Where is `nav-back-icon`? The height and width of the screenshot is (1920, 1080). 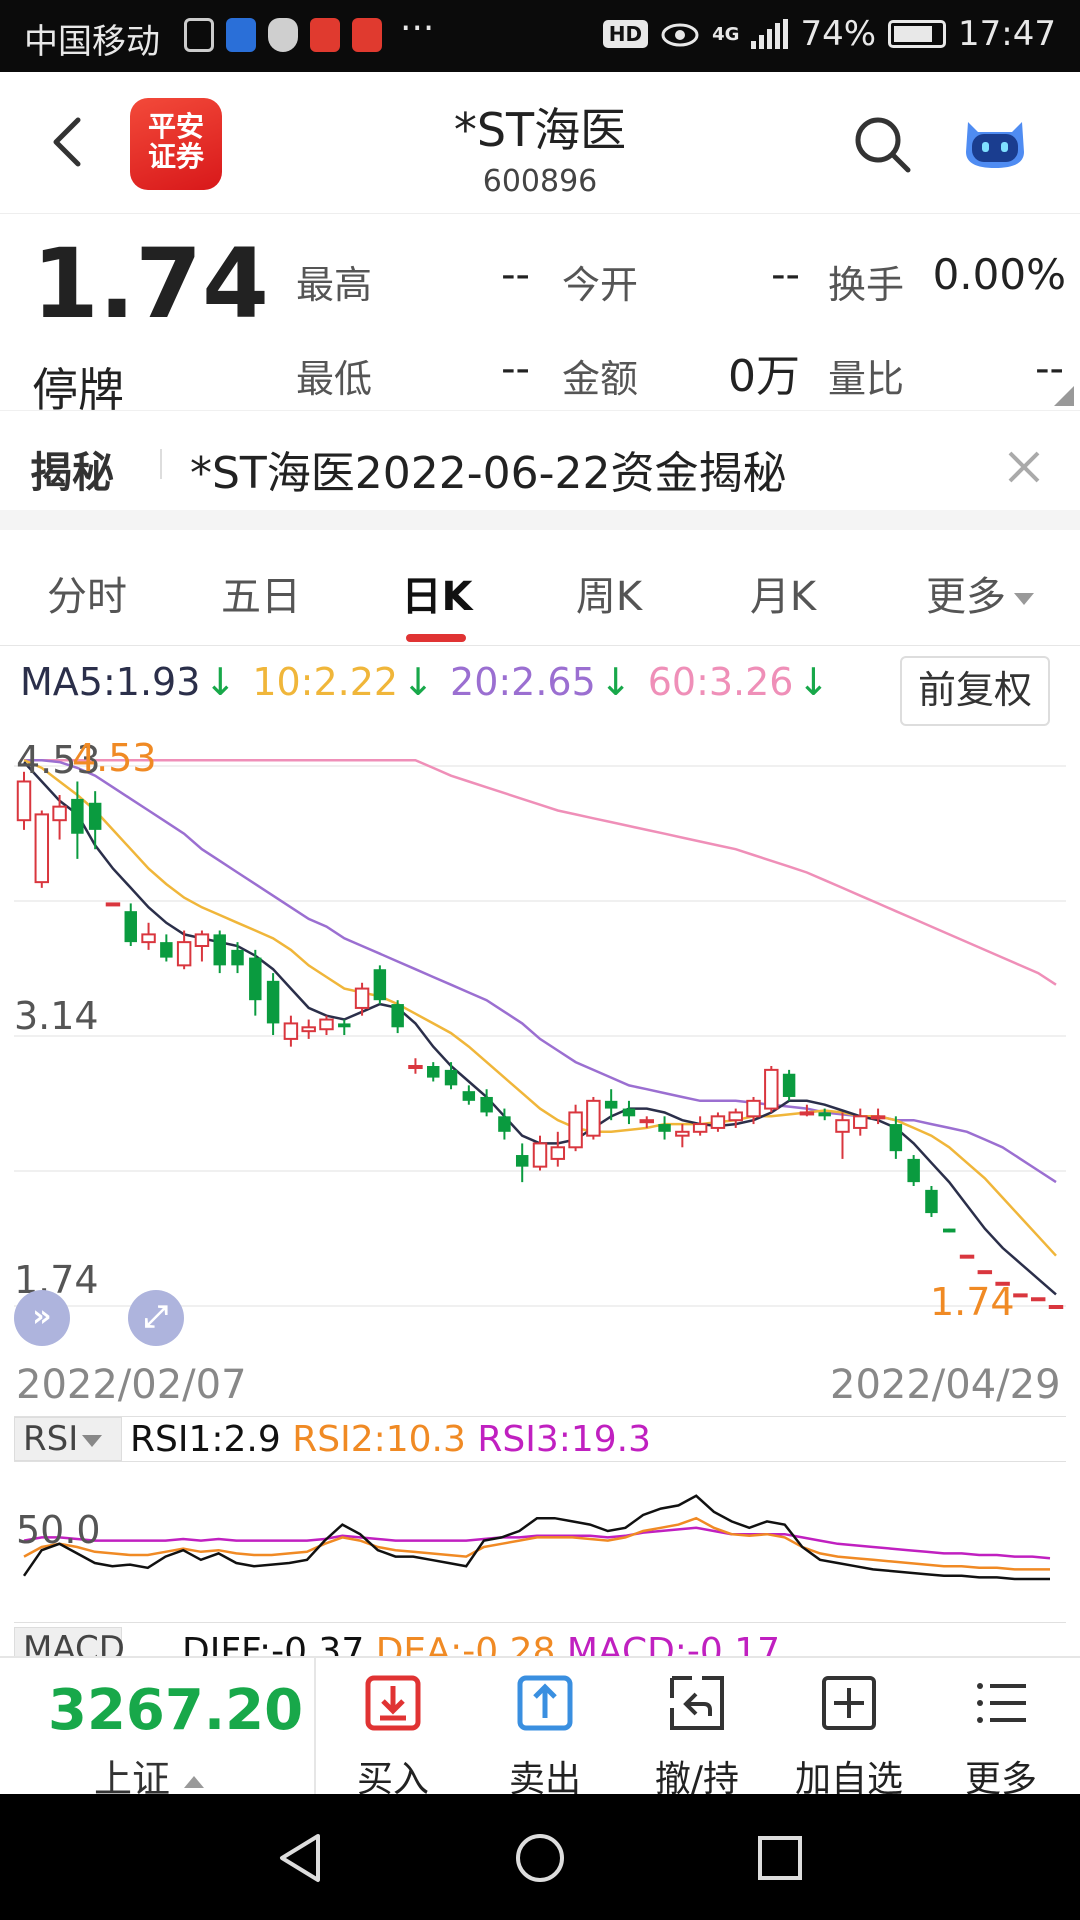
nav-back-icon is located at coordinates (300, 1858).